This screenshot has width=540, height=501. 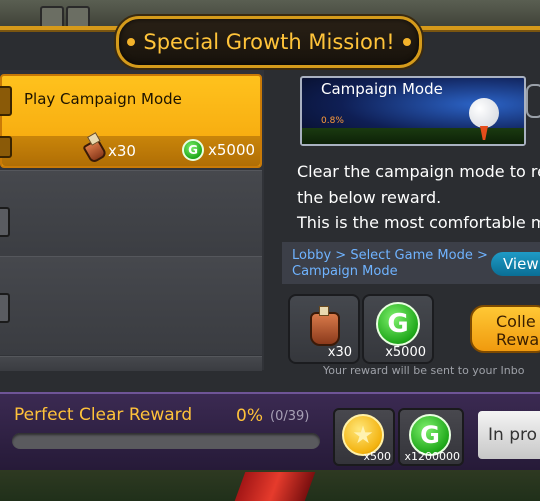 I want to click on banner-hills, so click(x=413, y=136).